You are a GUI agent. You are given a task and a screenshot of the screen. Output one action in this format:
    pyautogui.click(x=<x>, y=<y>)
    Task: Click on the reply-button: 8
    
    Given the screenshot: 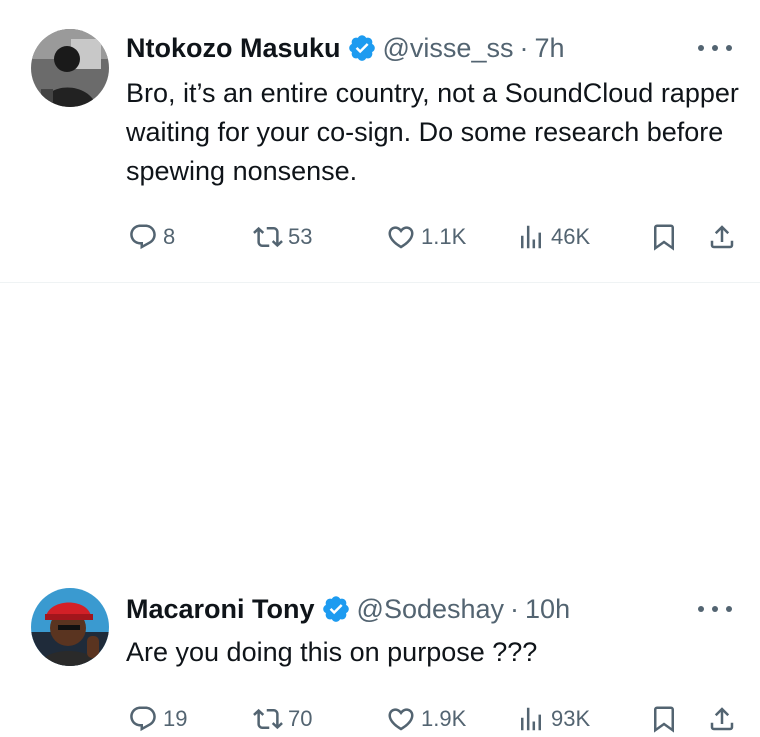 What is the action you would take?
    pyautogui.click(x=151, y=237)
    